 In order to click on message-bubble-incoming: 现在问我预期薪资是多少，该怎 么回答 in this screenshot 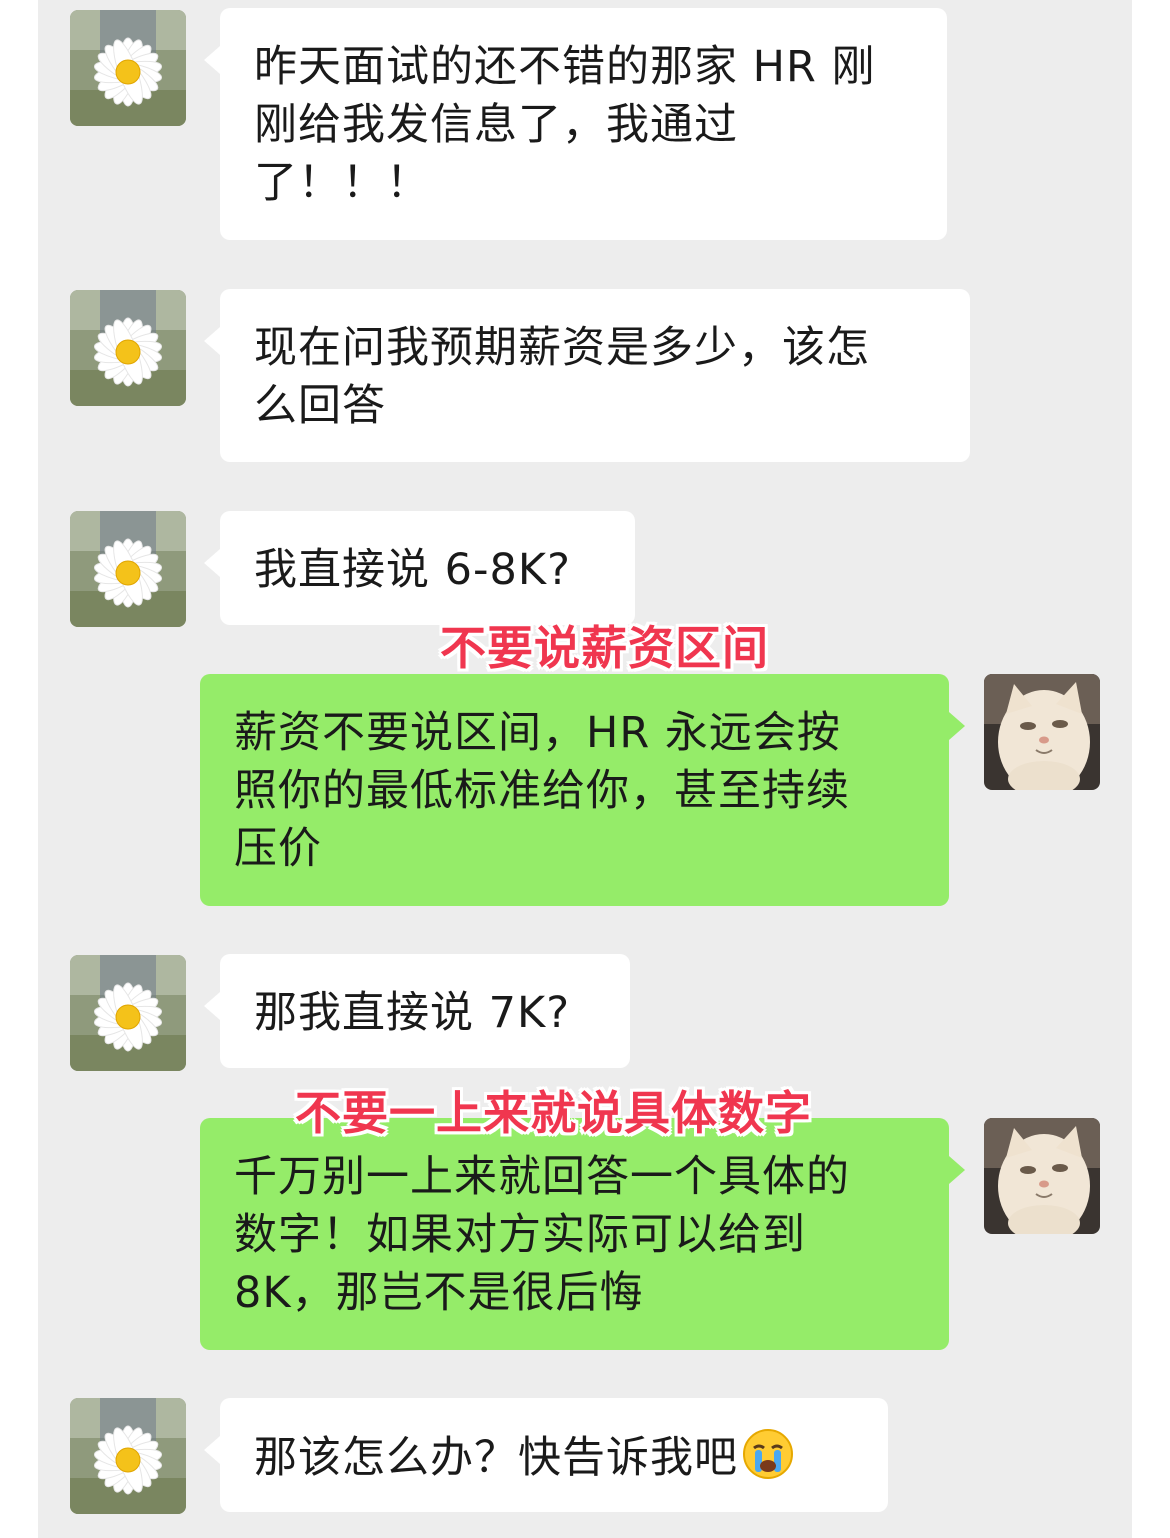, I will do `click(587, 375)`.